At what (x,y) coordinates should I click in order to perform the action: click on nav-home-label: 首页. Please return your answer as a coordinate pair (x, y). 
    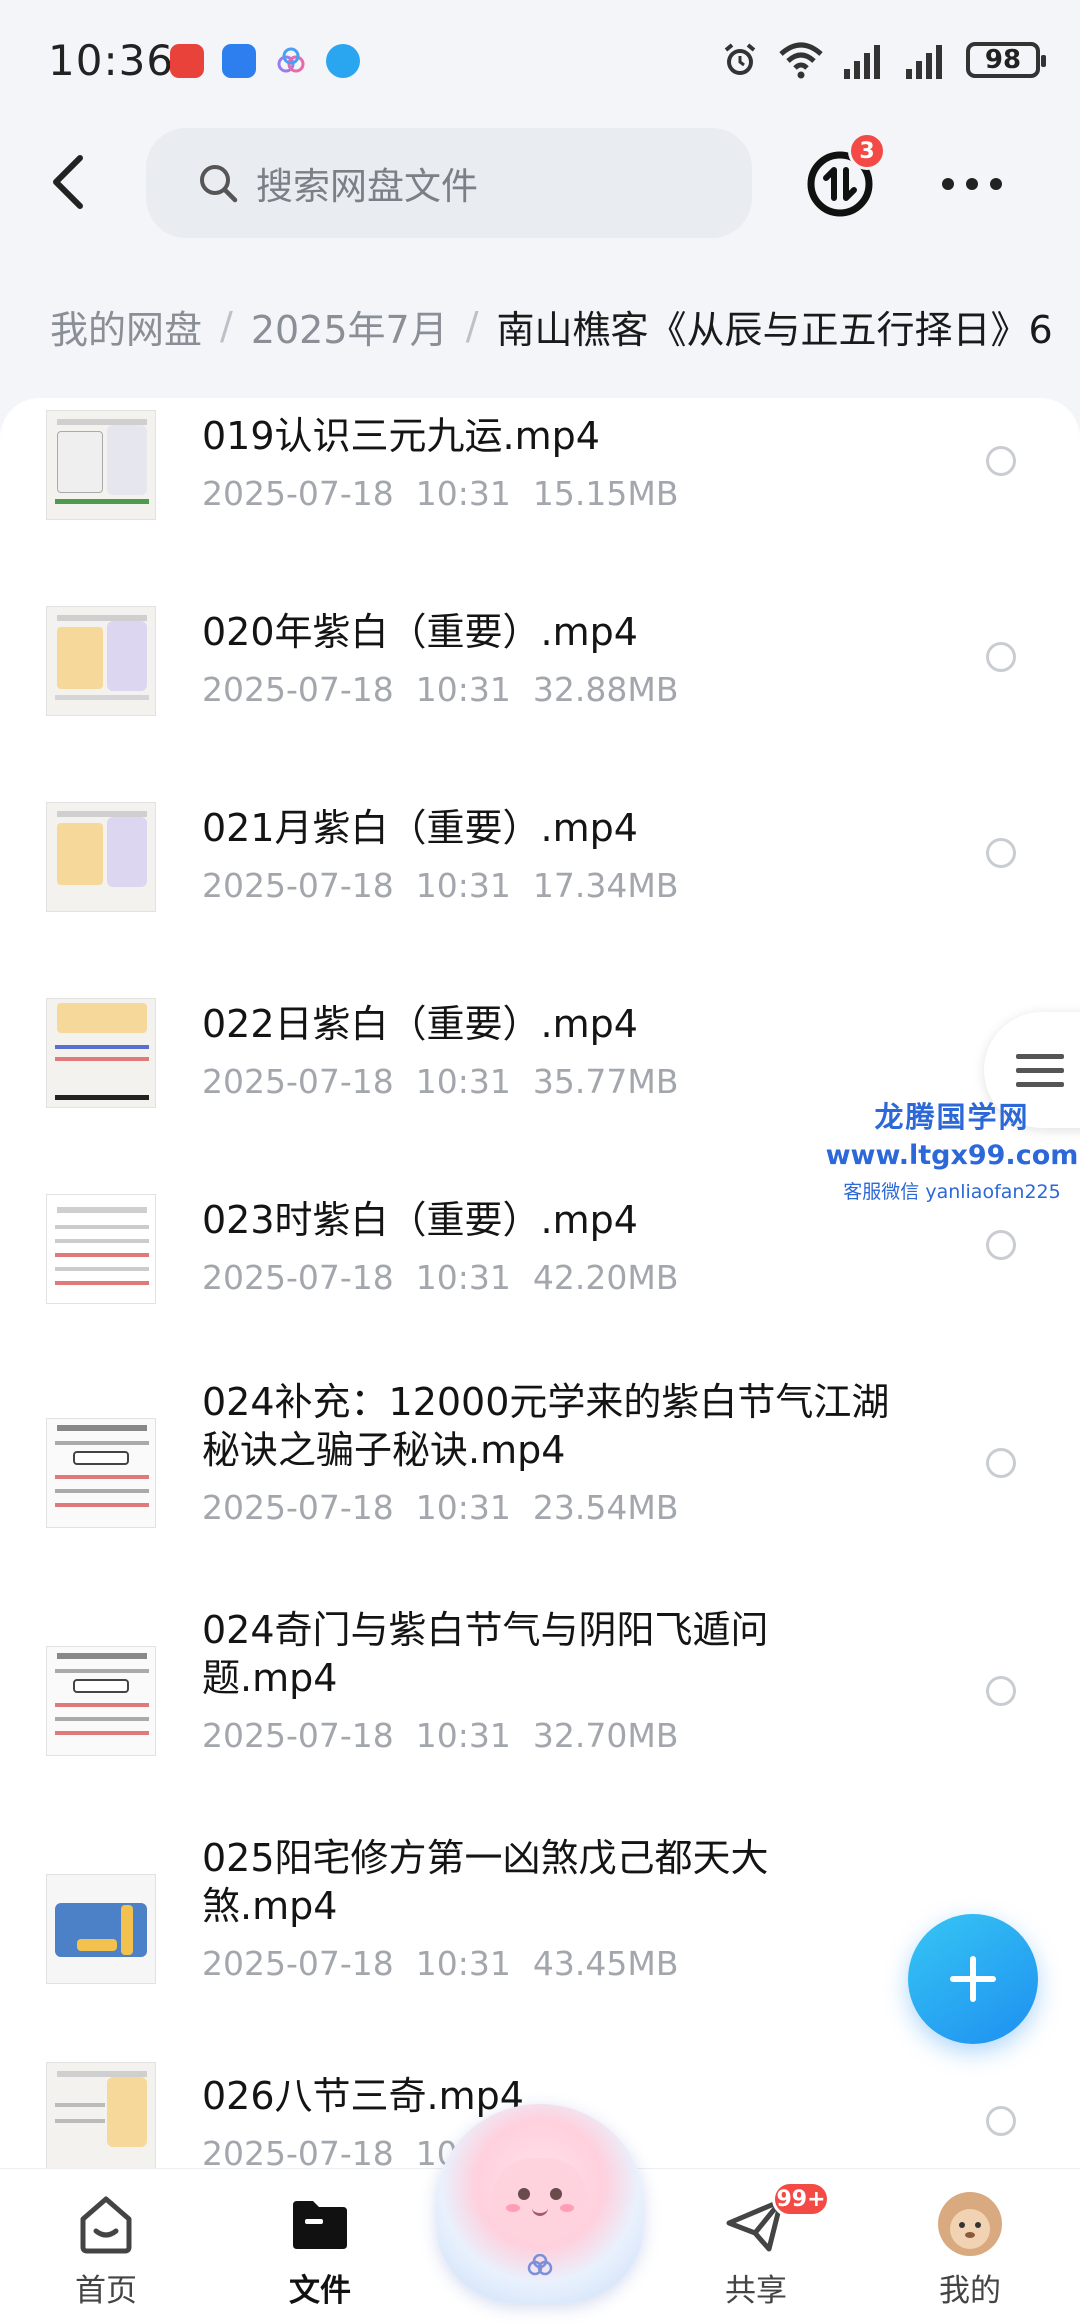
    Looking at the image, I should click on (106, 2291).